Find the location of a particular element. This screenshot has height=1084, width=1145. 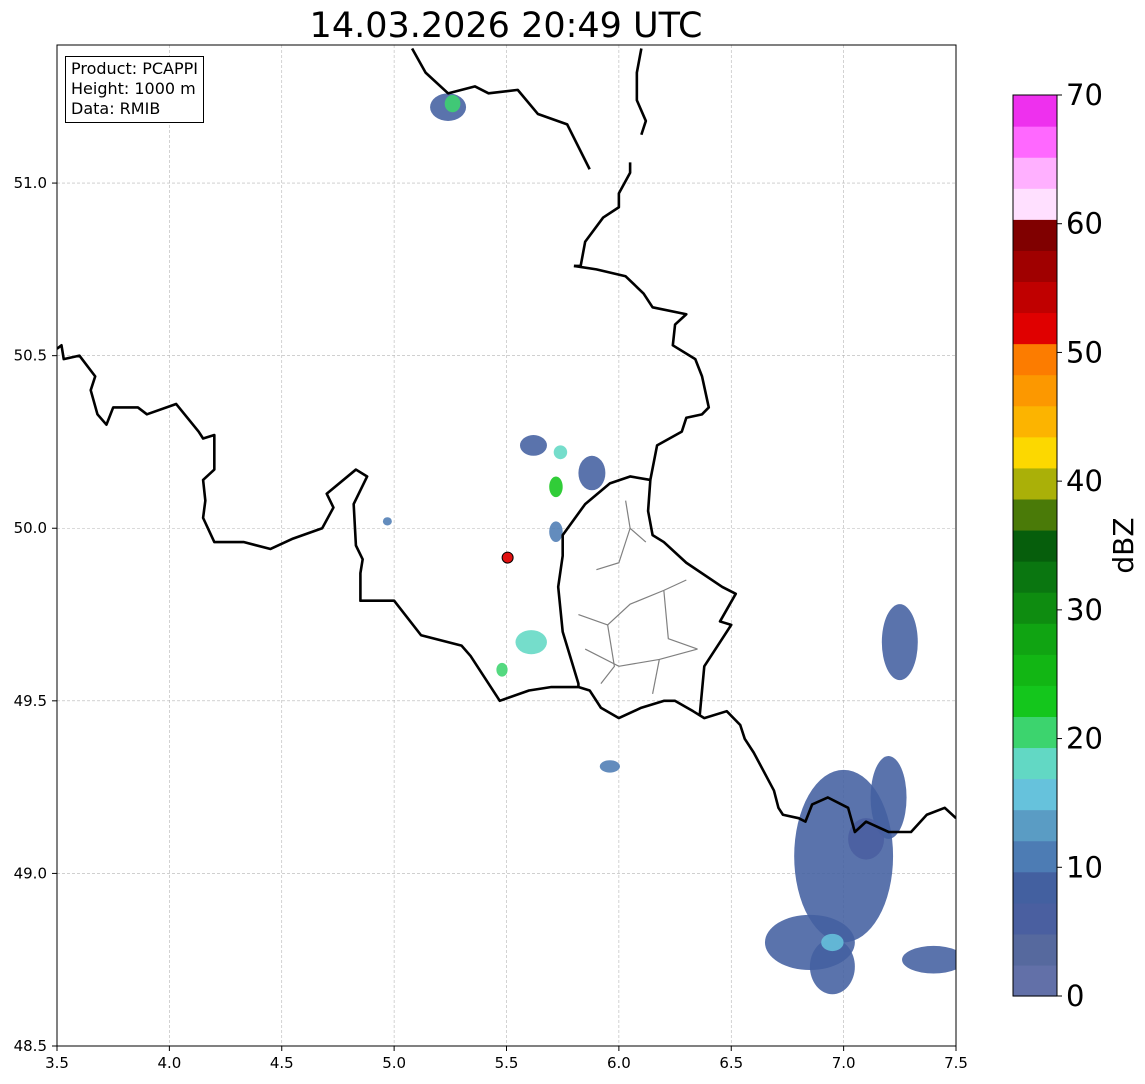

colorbar-tick-label: 10 is located at coordinates (1084, 867).